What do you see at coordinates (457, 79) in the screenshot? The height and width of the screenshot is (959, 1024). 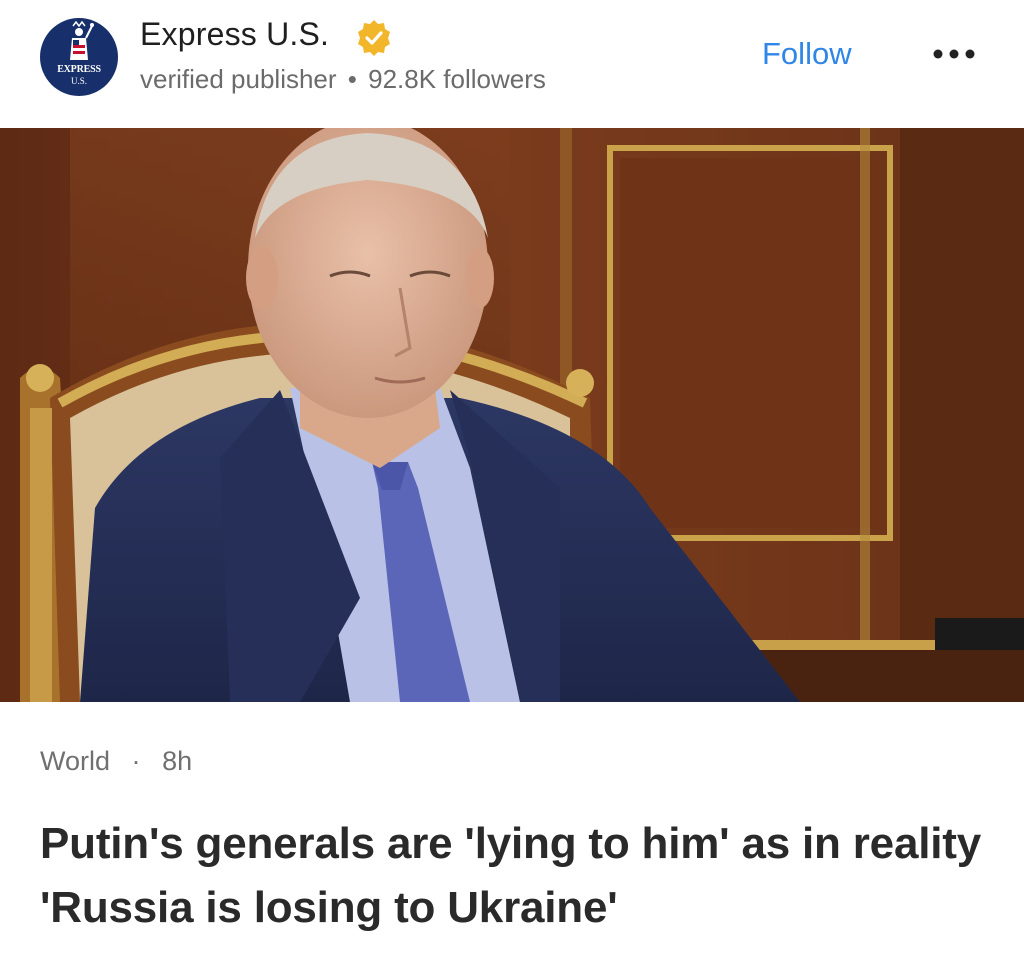 I see `follower-count: 92.8K followers` at bounding box center [457, 79].